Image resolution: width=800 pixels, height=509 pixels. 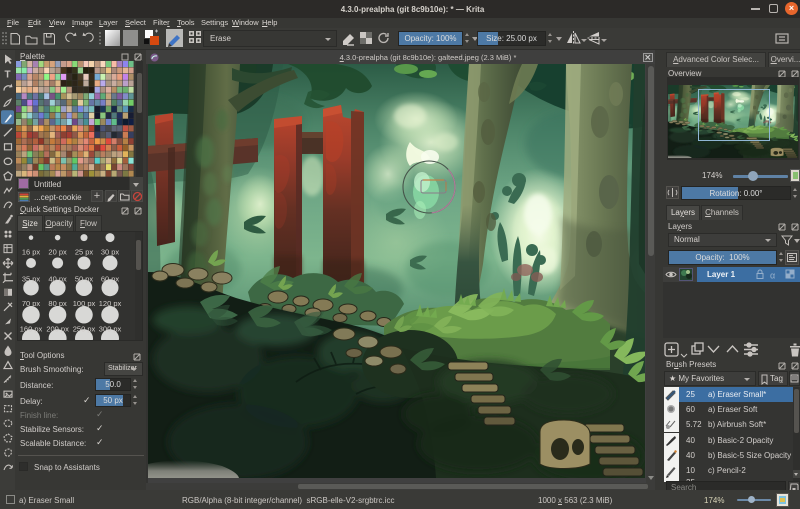 I want to click on svg-text: 20 px, so click(x=57, y=252).